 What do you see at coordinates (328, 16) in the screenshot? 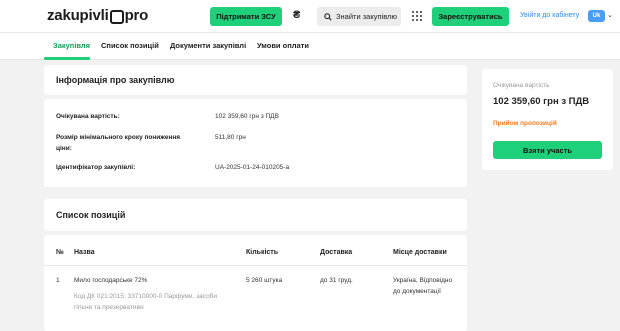
I see `search-icon` at bounding box center [328, 16].